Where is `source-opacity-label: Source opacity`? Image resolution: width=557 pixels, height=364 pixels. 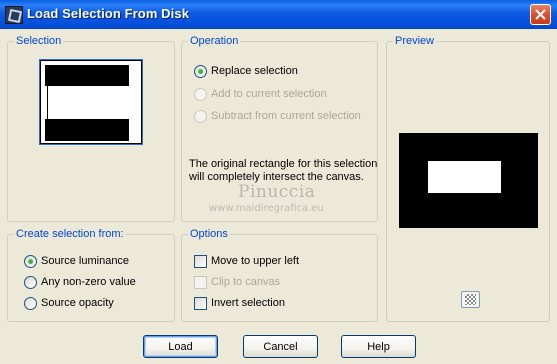
source-opacity-label: Source opacity is located at coordinates (77, 303).